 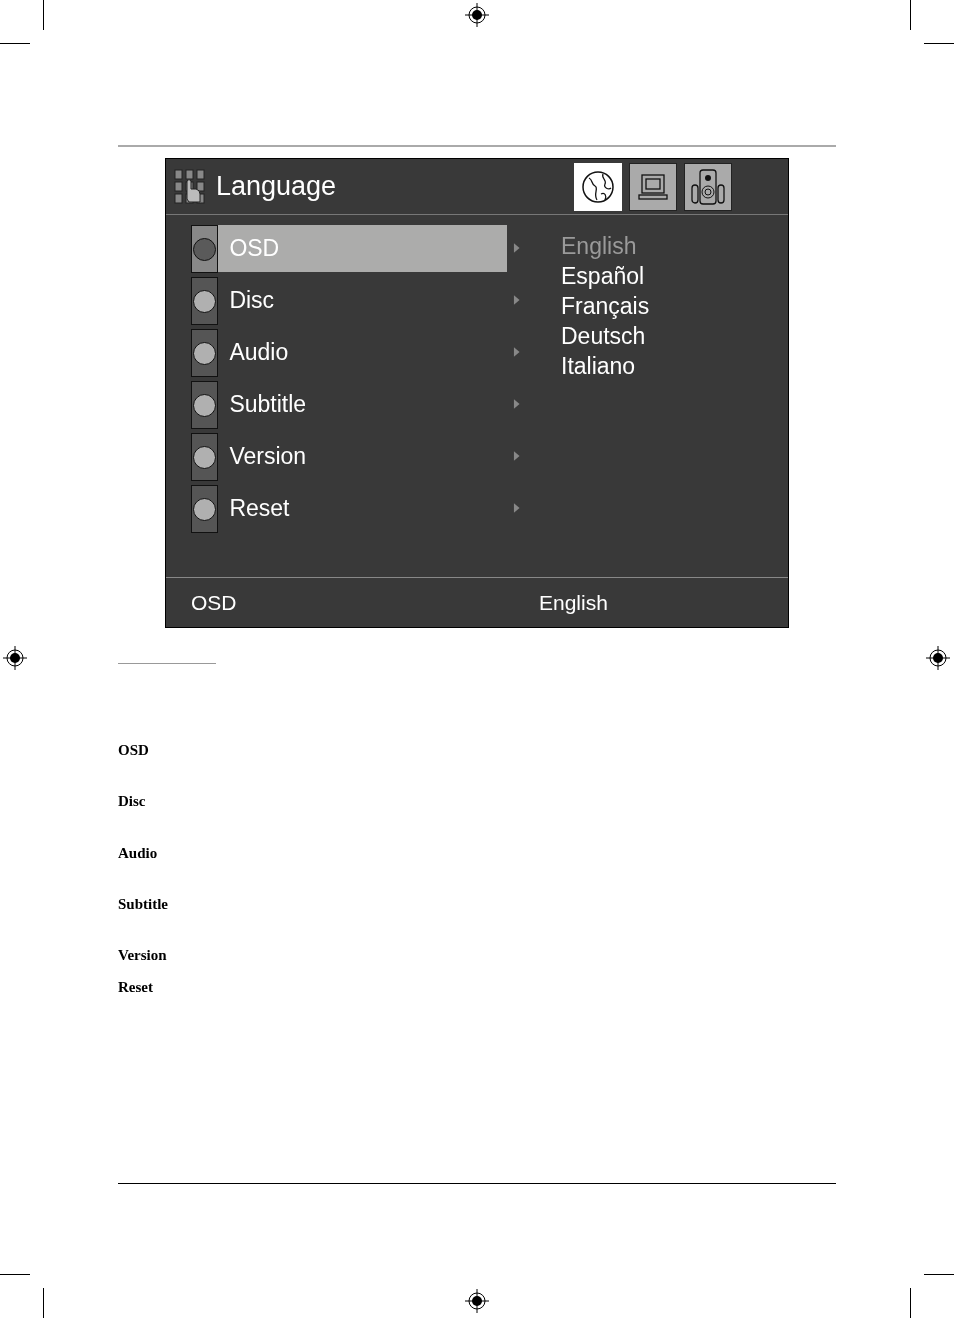 What do you see at coordinates (363, 352) in the screenshot?
I see `menu-item: Audio` at bounding box center [363, 352].